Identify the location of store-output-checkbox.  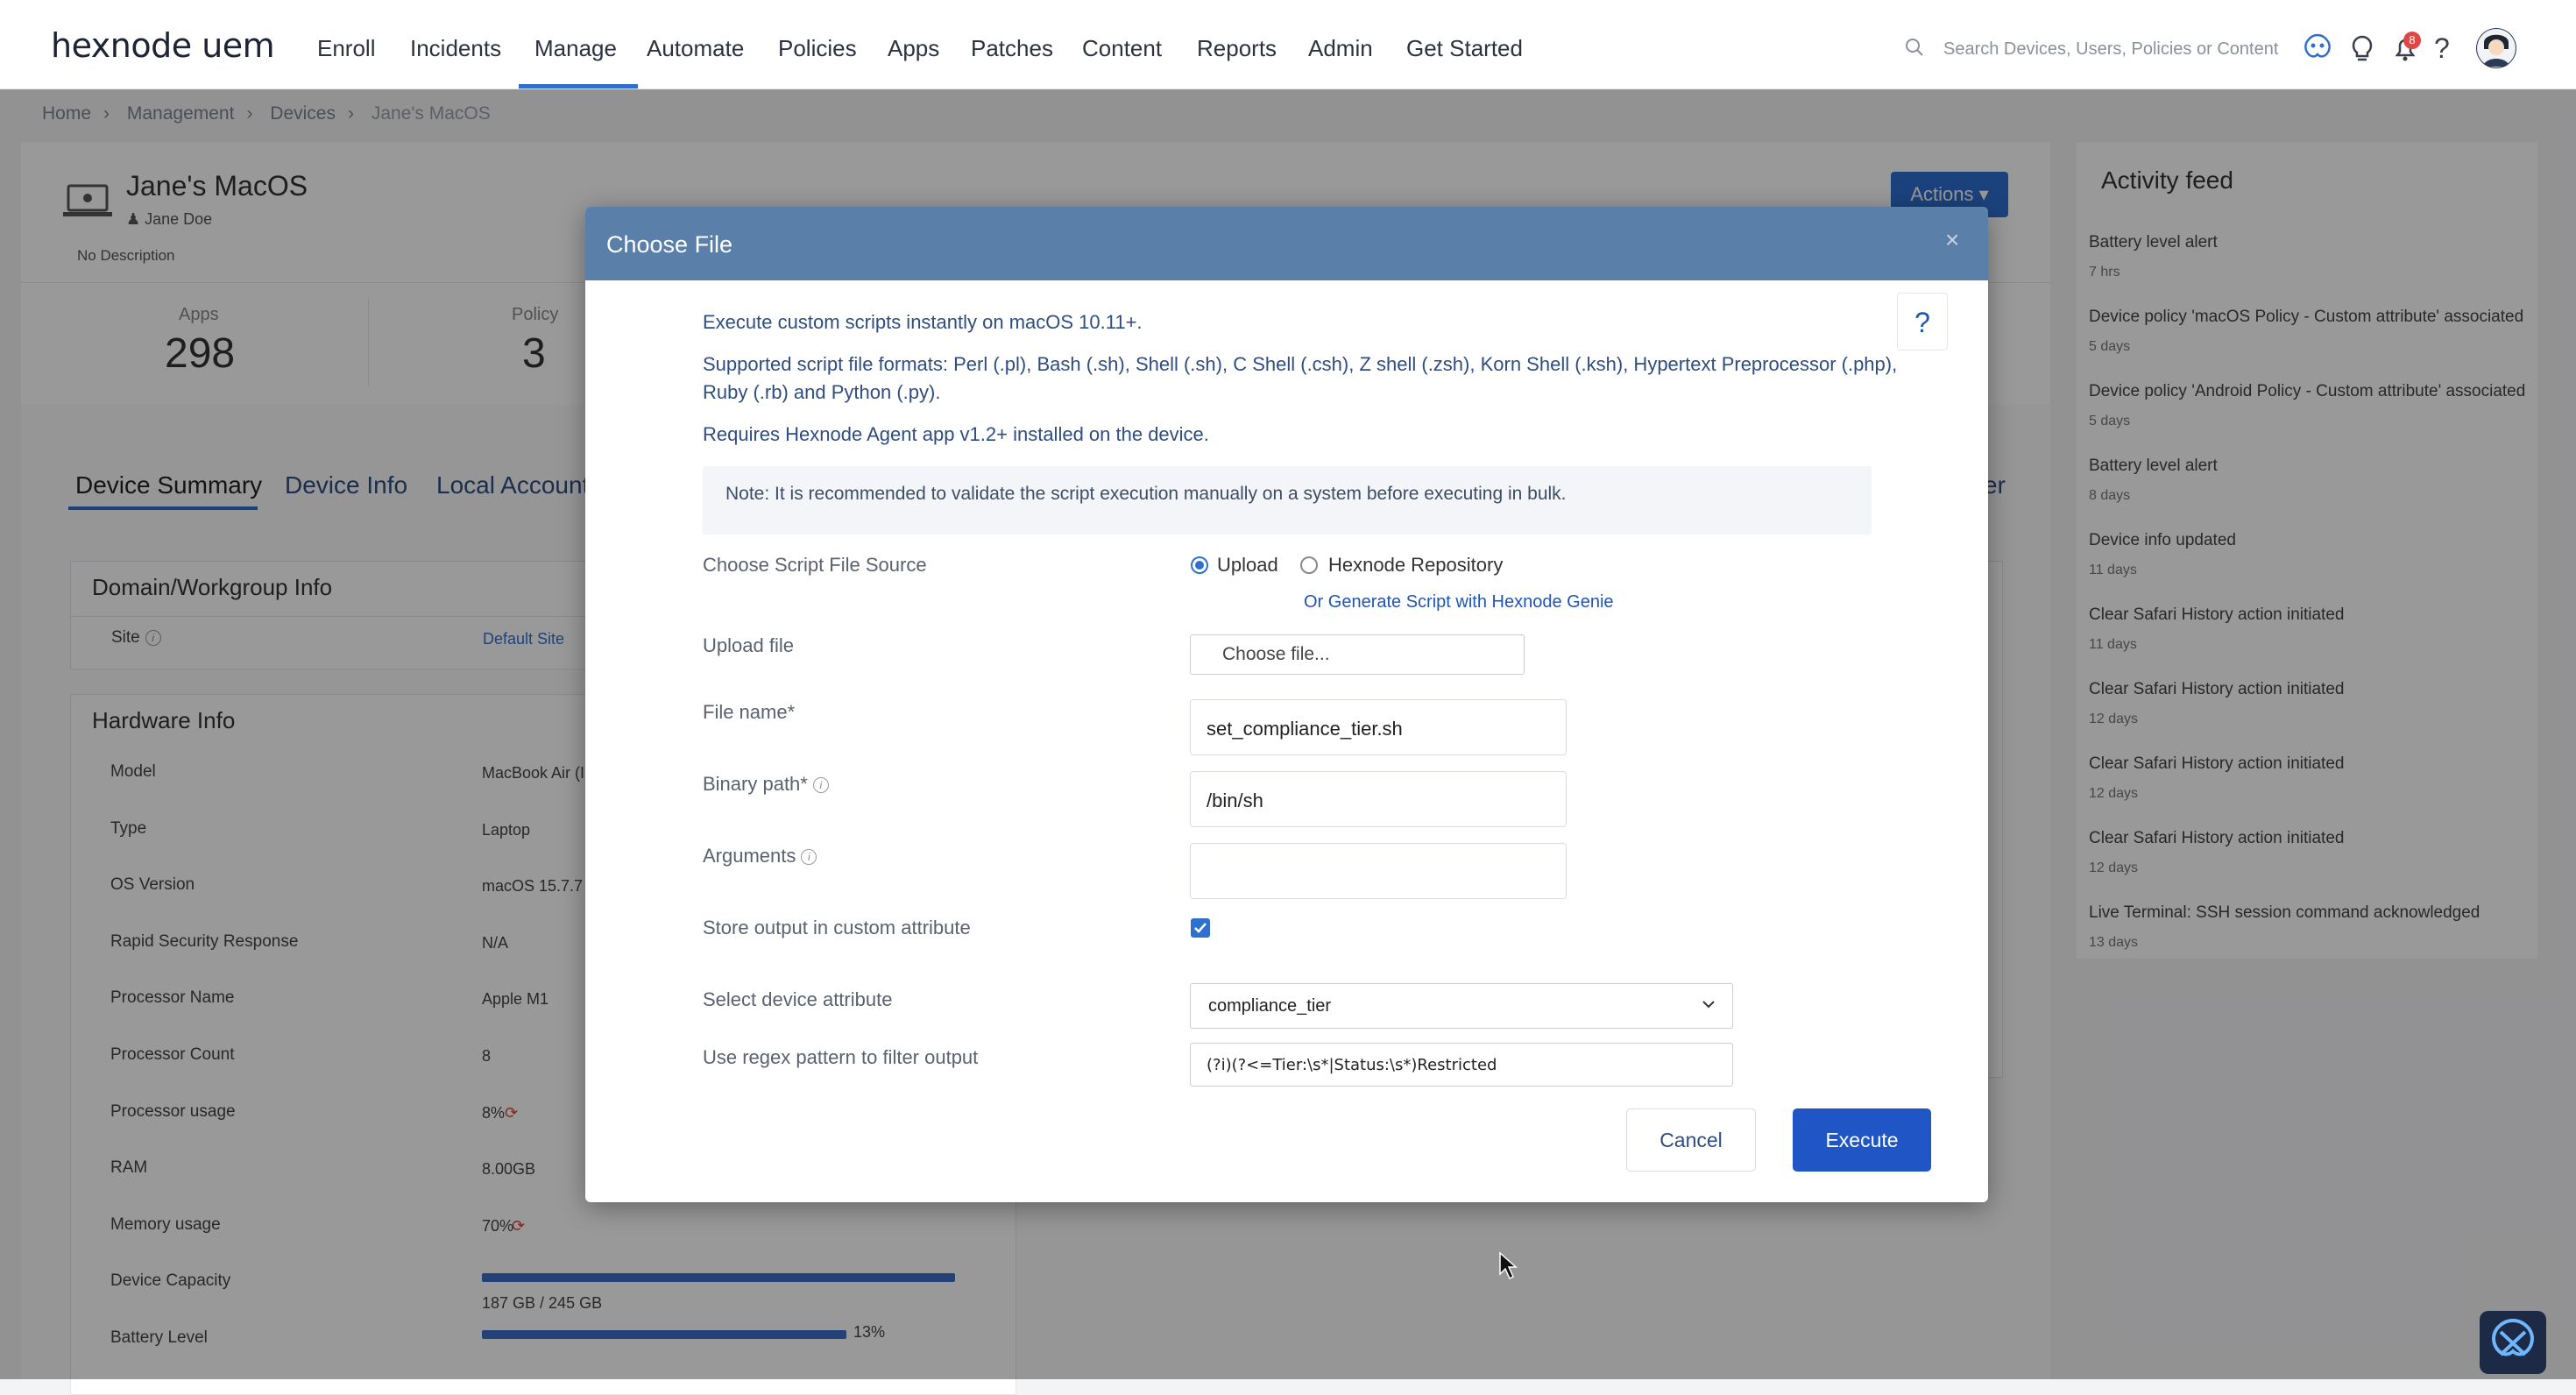
(1200, 928).